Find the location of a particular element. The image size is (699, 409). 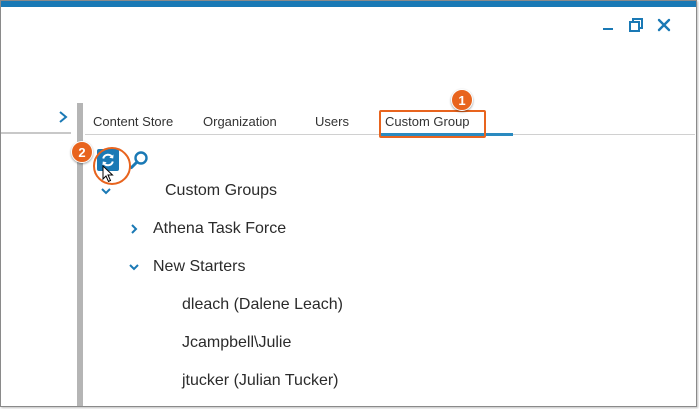

tree-leaf-dleach: dleach (Dalene Leach) is located at coordinates (262, 305).